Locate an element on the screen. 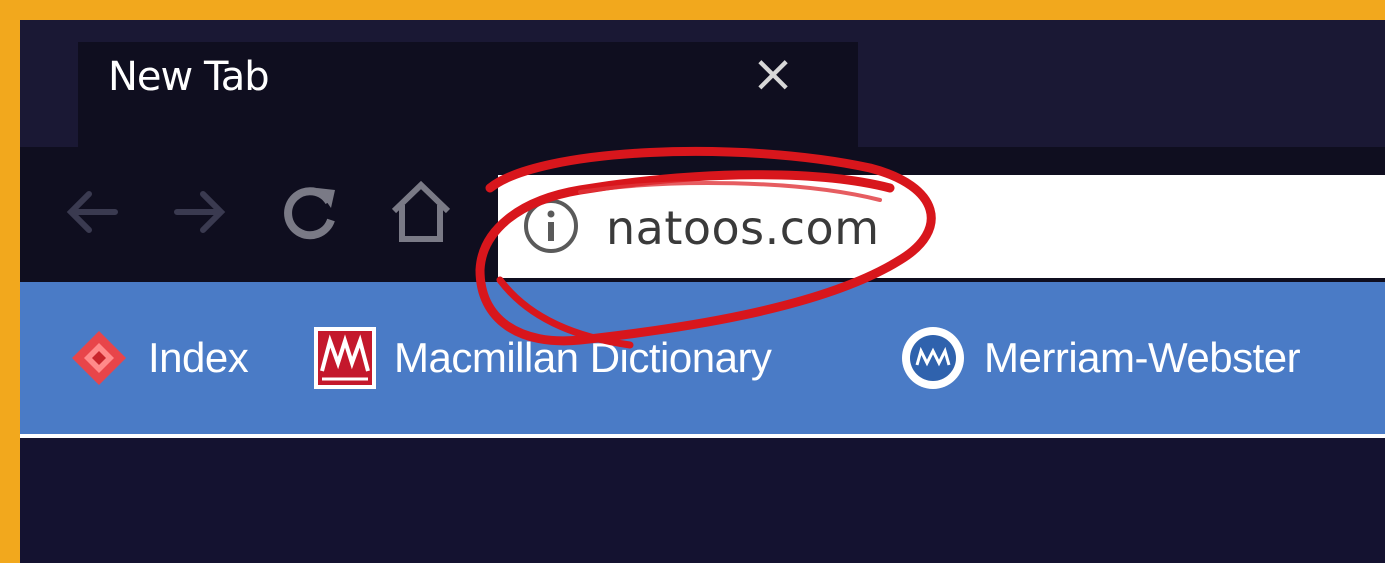 The image size is (1385, 563). home-icon is located at coordinates (421, 211).